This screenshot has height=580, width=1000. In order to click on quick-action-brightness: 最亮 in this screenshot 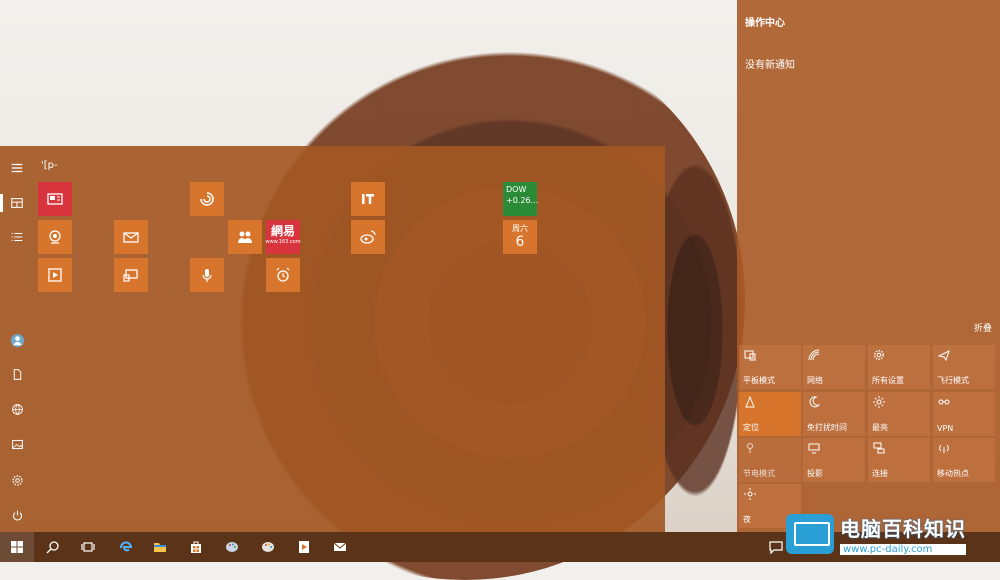, I will do `click(899, 414)`.